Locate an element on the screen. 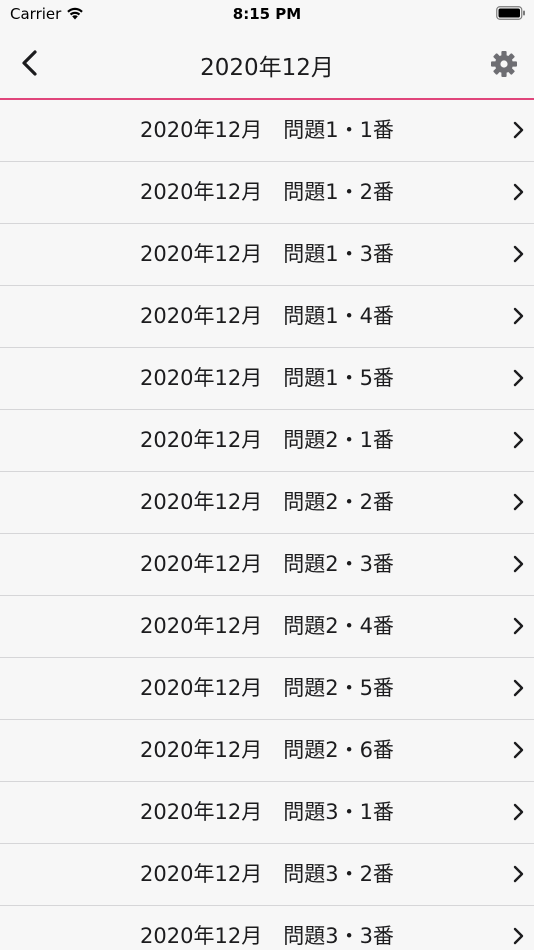  list-item-label: 2020年12月 問題1・1番 is located at coordinates (267, 130).